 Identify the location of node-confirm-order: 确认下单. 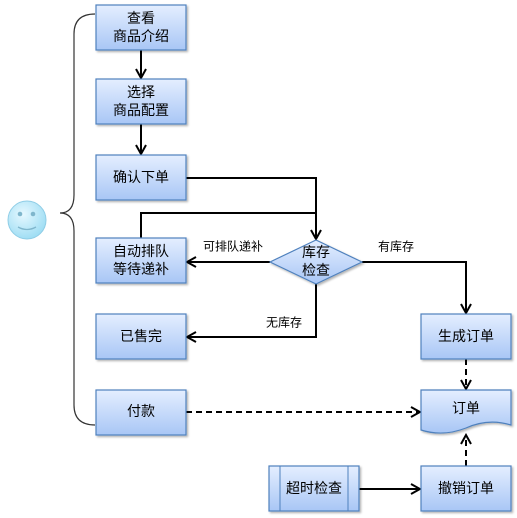
(141, 177).